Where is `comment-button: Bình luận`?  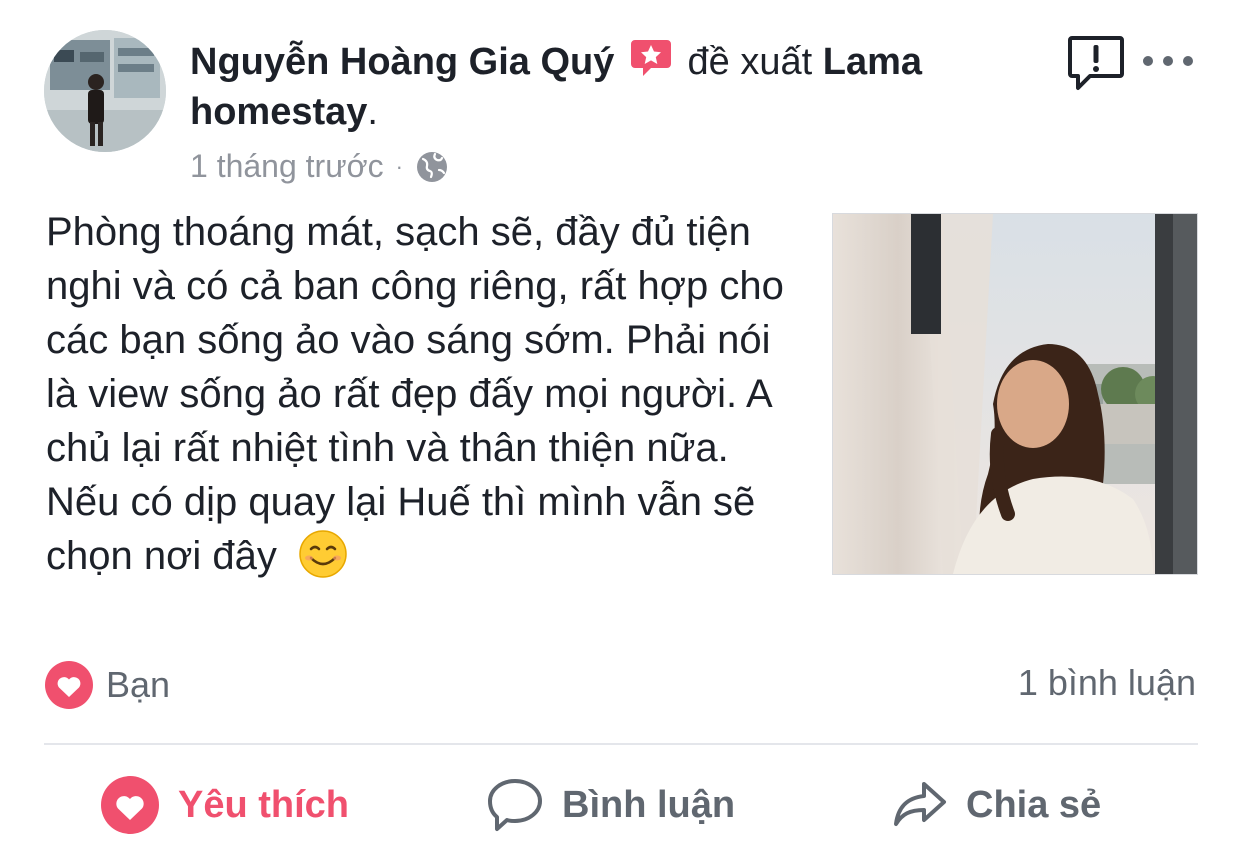 comment-button: Bình luận is located at coordinates (610, 805).